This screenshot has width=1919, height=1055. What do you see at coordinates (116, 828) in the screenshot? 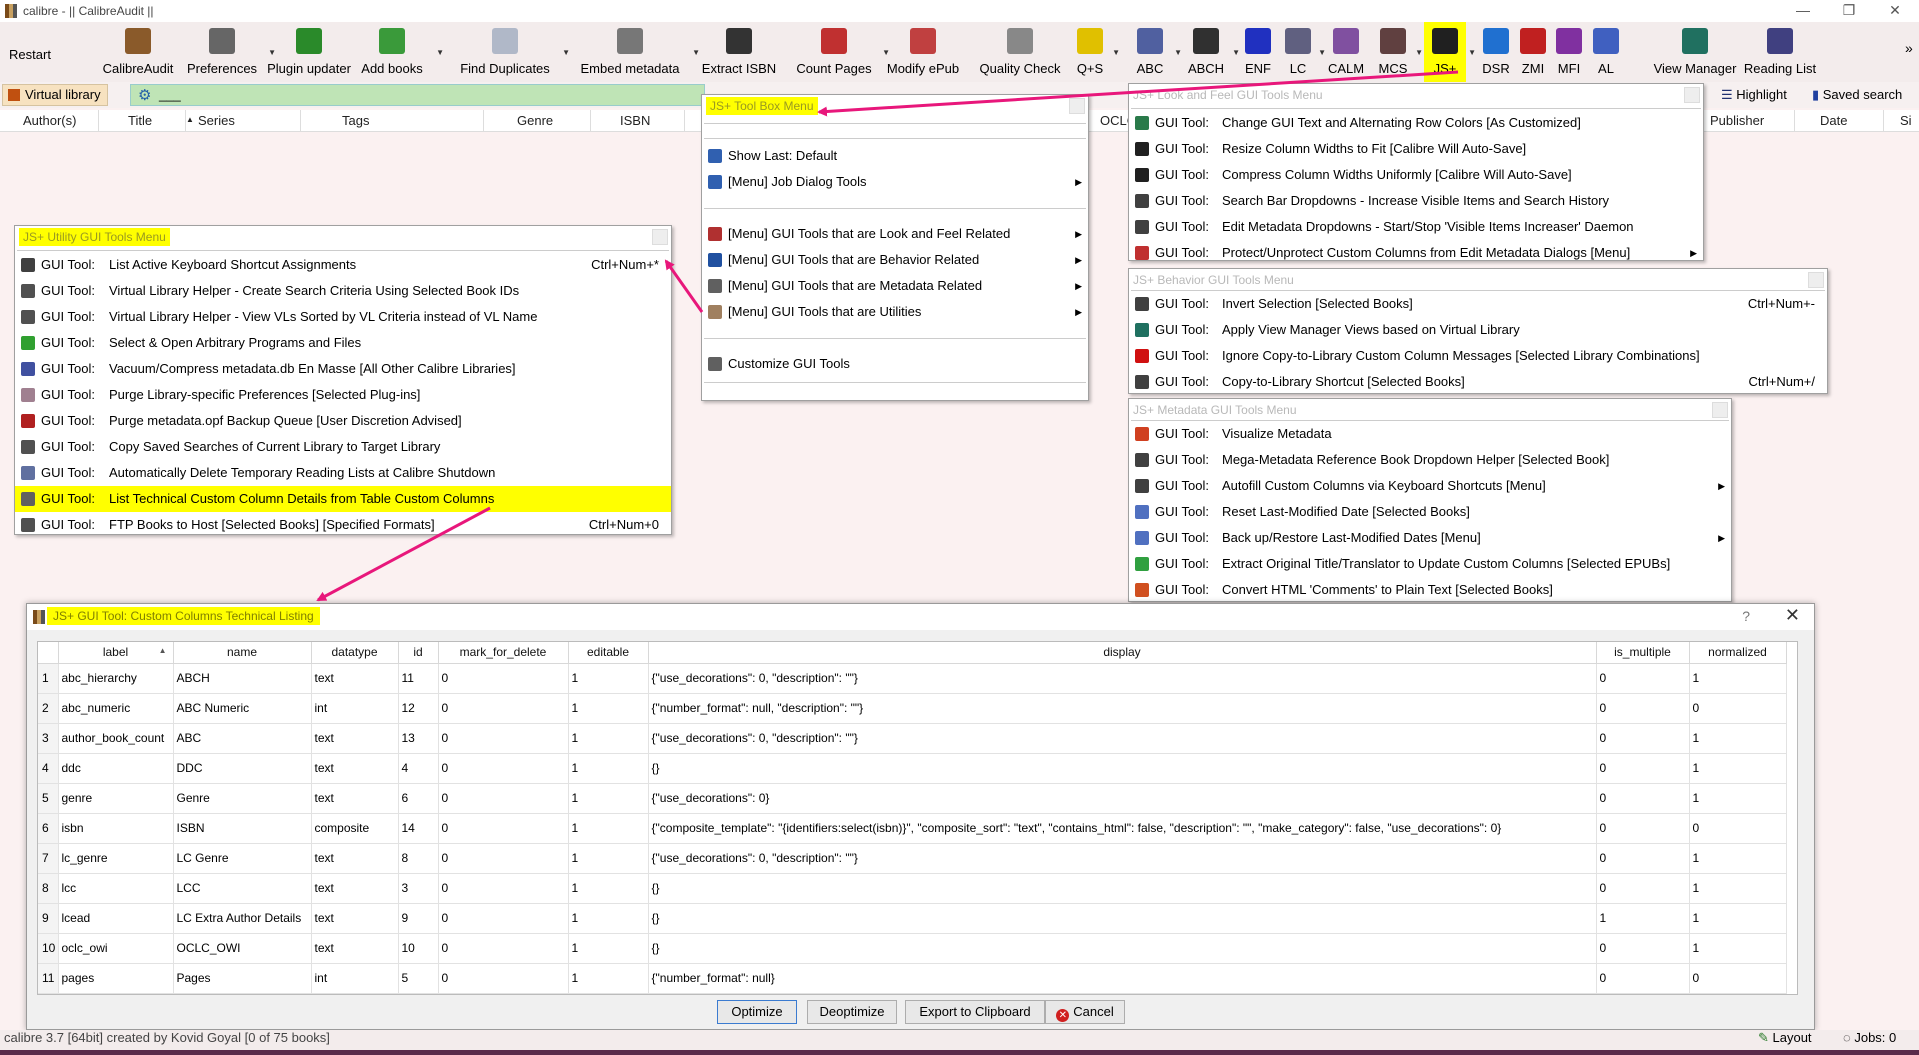
I see `table-cell: isbn` at bounding box center [116, 828].